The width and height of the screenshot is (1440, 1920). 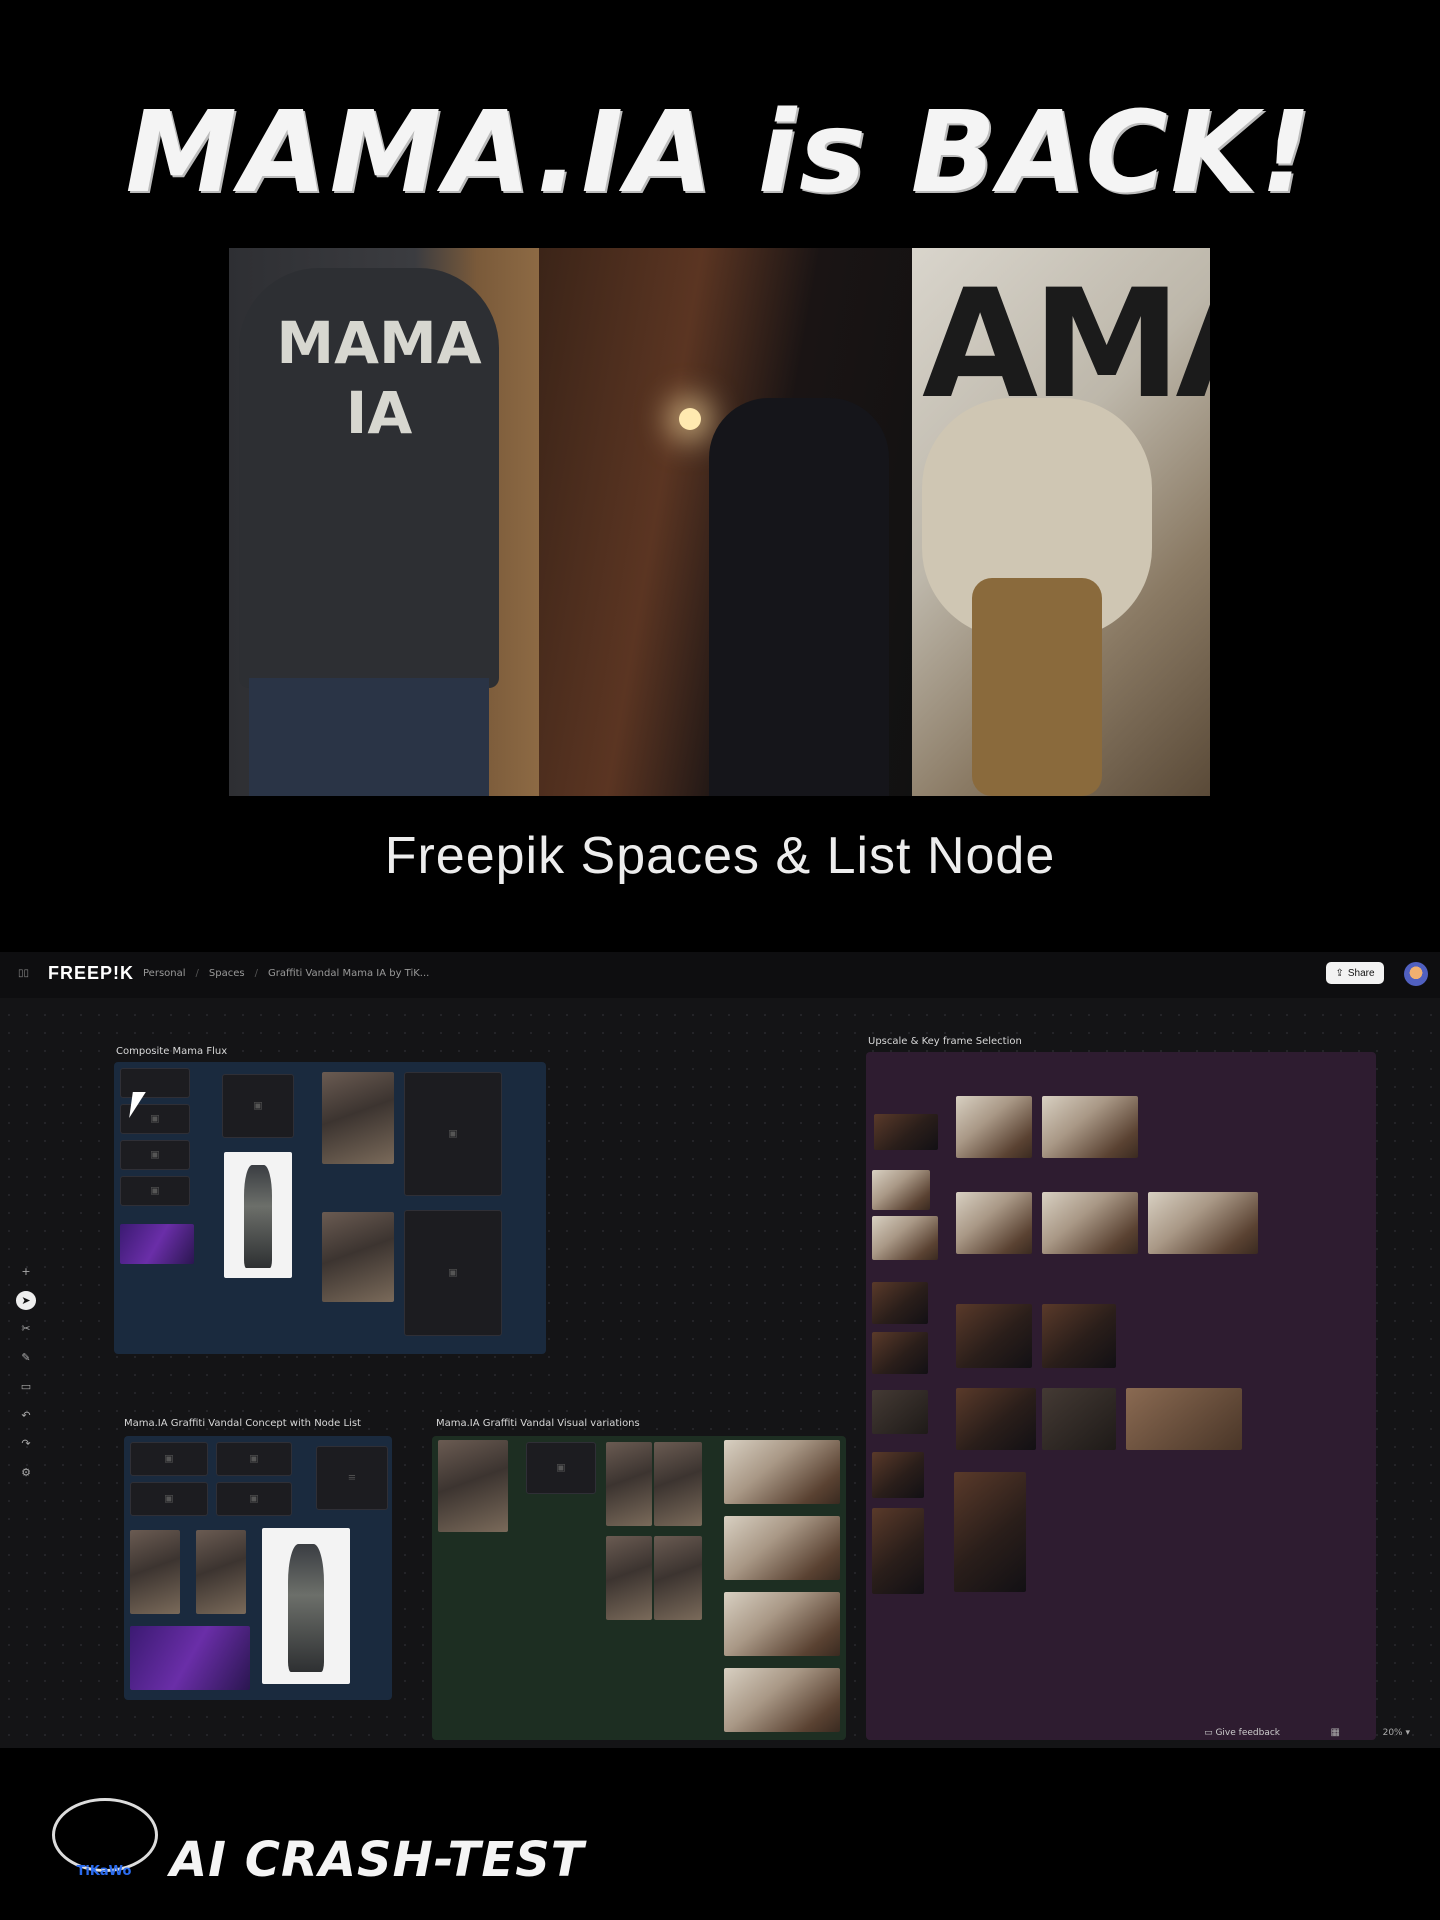 I want to click on avatar, so click(x=1416, y=974).